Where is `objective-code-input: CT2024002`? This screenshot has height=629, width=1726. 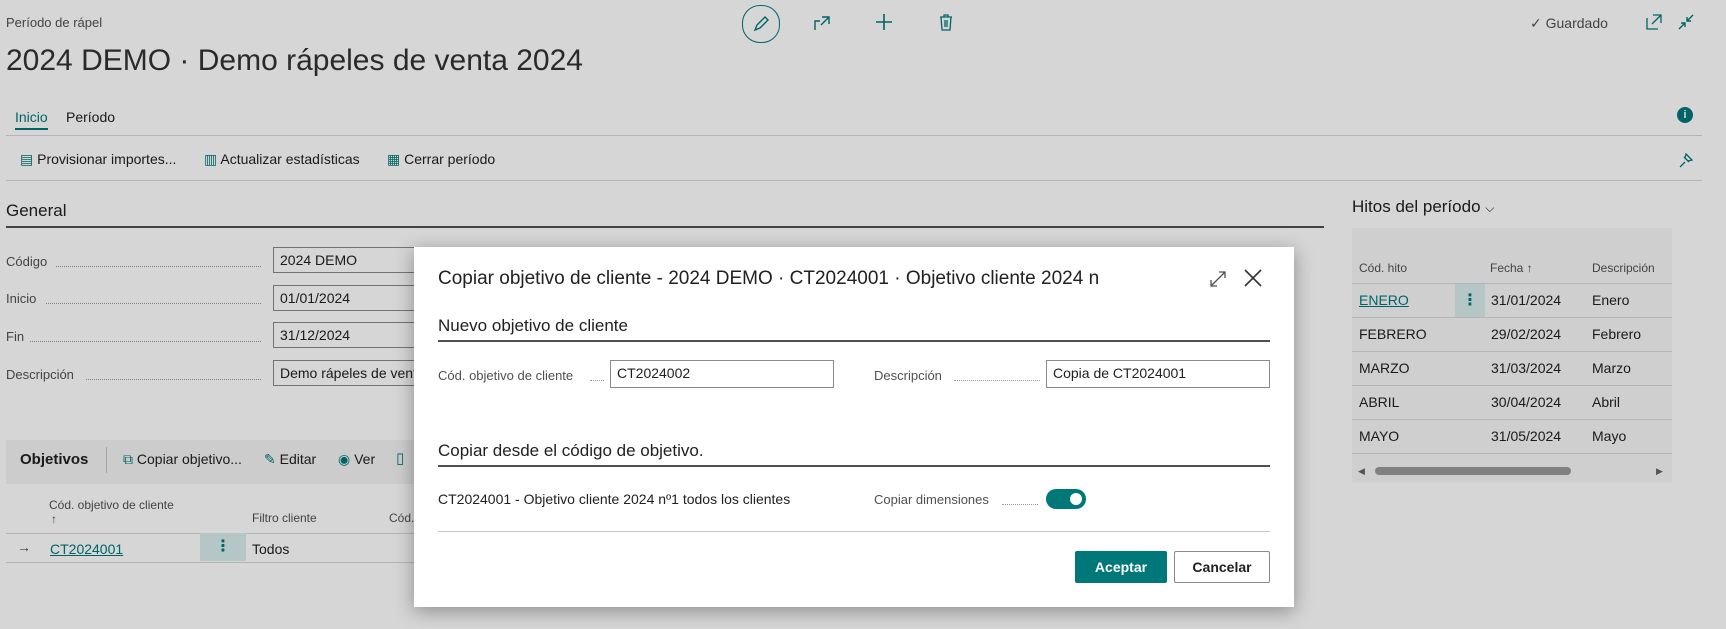 objective-code-input: CT2024002 is located at coordinates (722, 374).